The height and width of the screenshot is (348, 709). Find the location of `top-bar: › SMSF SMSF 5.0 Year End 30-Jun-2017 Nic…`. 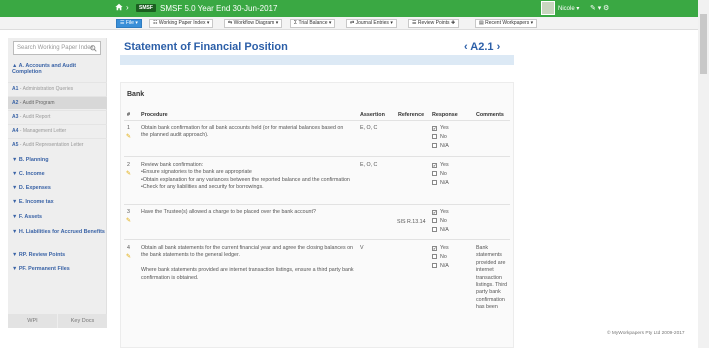

top-bar: › SMSF SMSF 5.0 Year End 30-Jun-2017 Nic… is located at coordinates (349, 8).